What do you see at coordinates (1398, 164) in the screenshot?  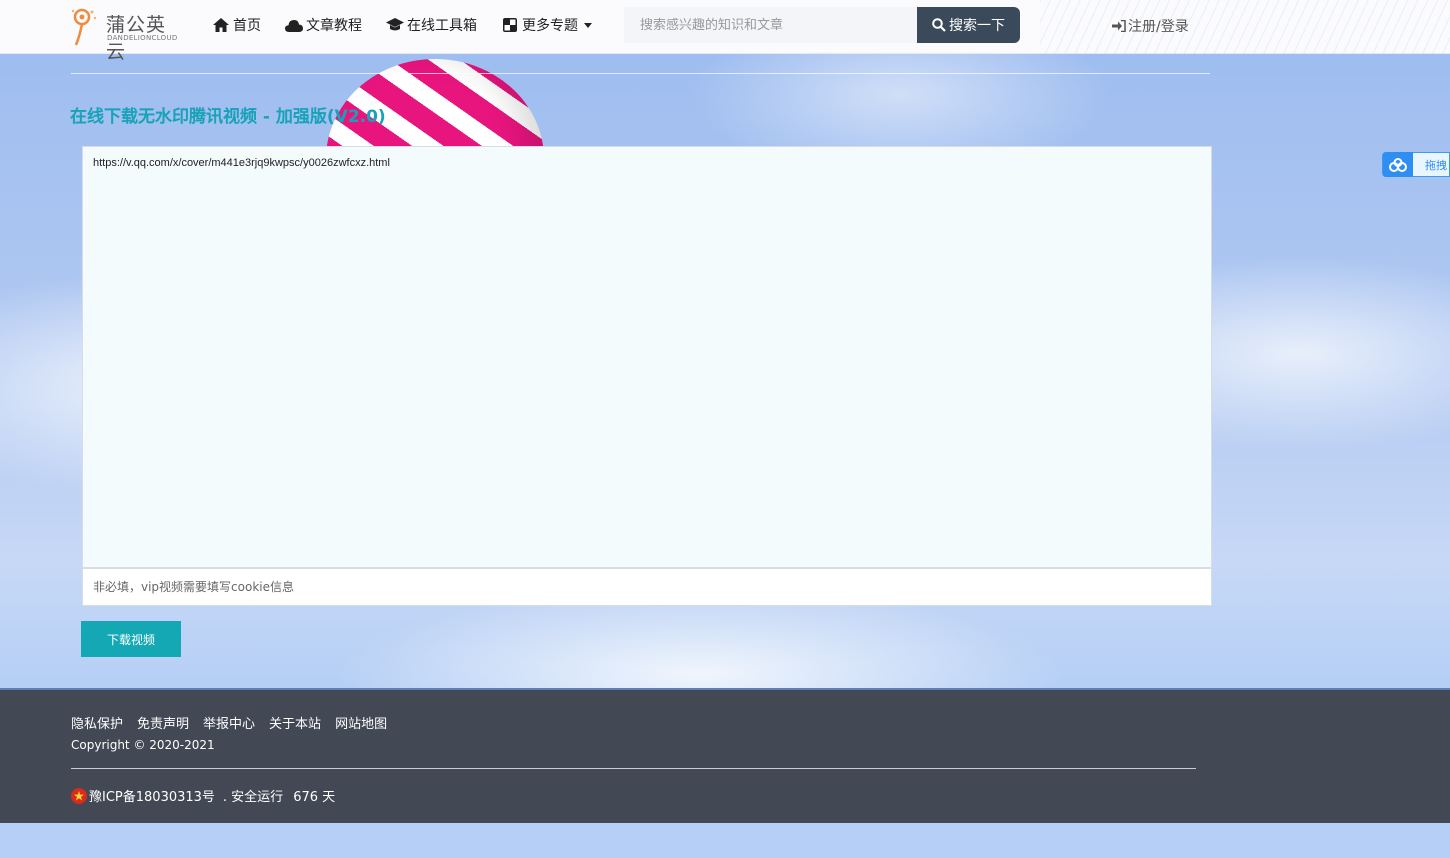 I see `baidu-icon` at bounding box center [1398, 164].